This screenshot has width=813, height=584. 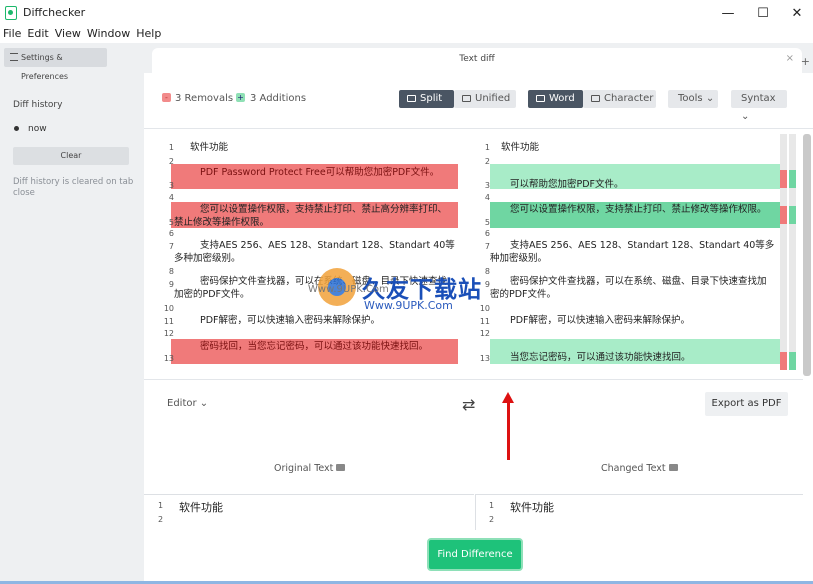 I want to click on history-item-now: now, so click(x=37, y=129).